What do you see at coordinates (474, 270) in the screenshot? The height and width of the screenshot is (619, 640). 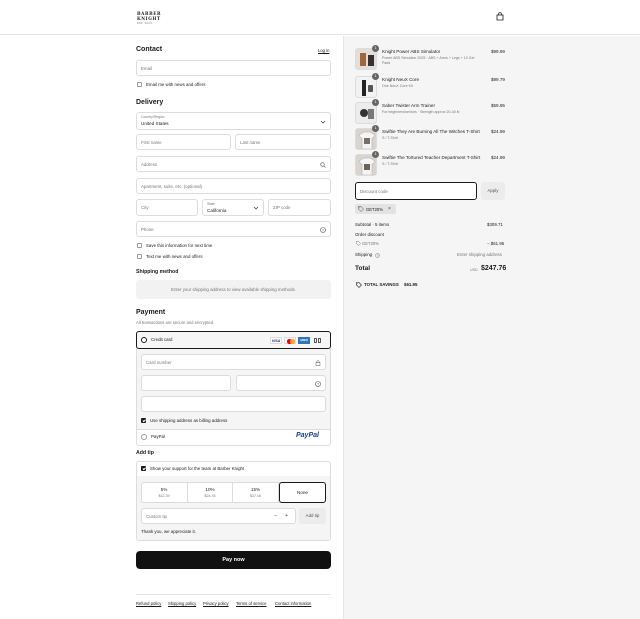 I see `total-currency: USD` at bounding box center [474, 270].